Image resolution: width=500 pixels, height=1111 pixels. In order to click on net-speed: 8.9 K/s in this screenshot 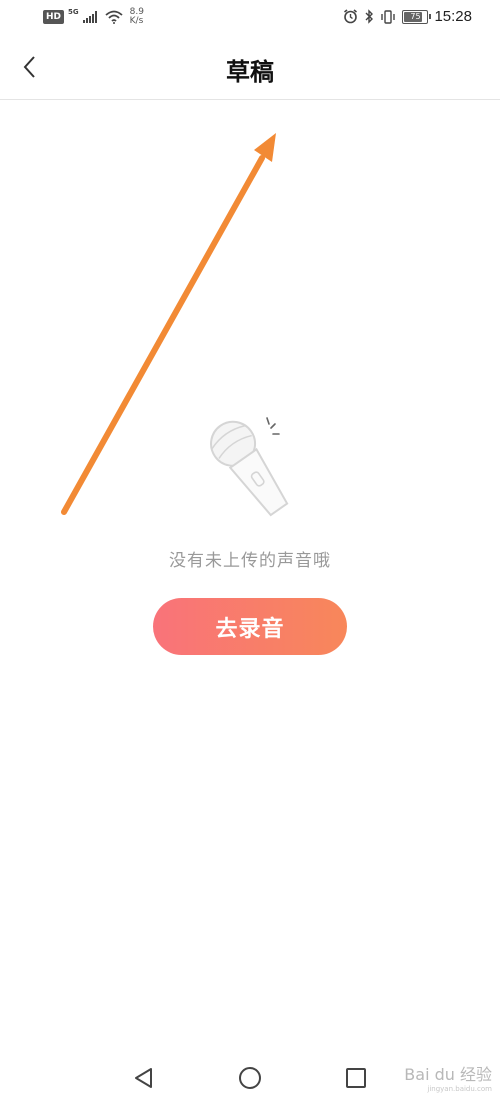, I will do `click(137, 17)`.